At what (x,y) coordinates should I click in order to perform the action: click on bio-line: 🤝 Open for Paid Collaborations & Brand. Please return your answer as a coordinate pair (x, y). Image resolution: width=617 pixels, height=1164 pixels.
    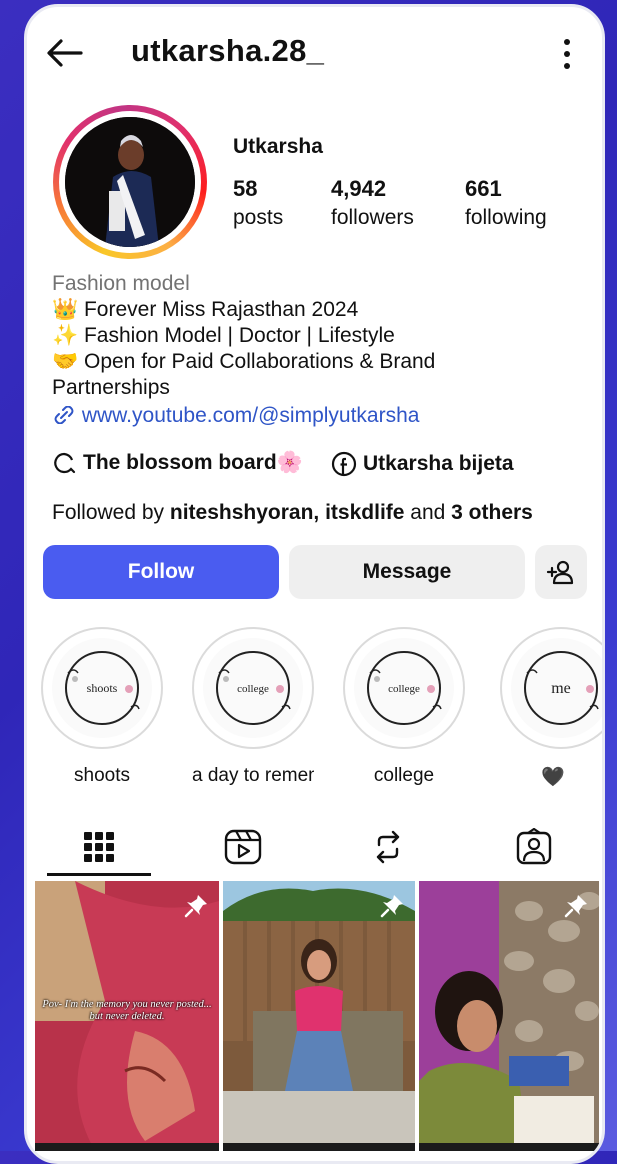
    Looking at the image, I should click on (244, 361).